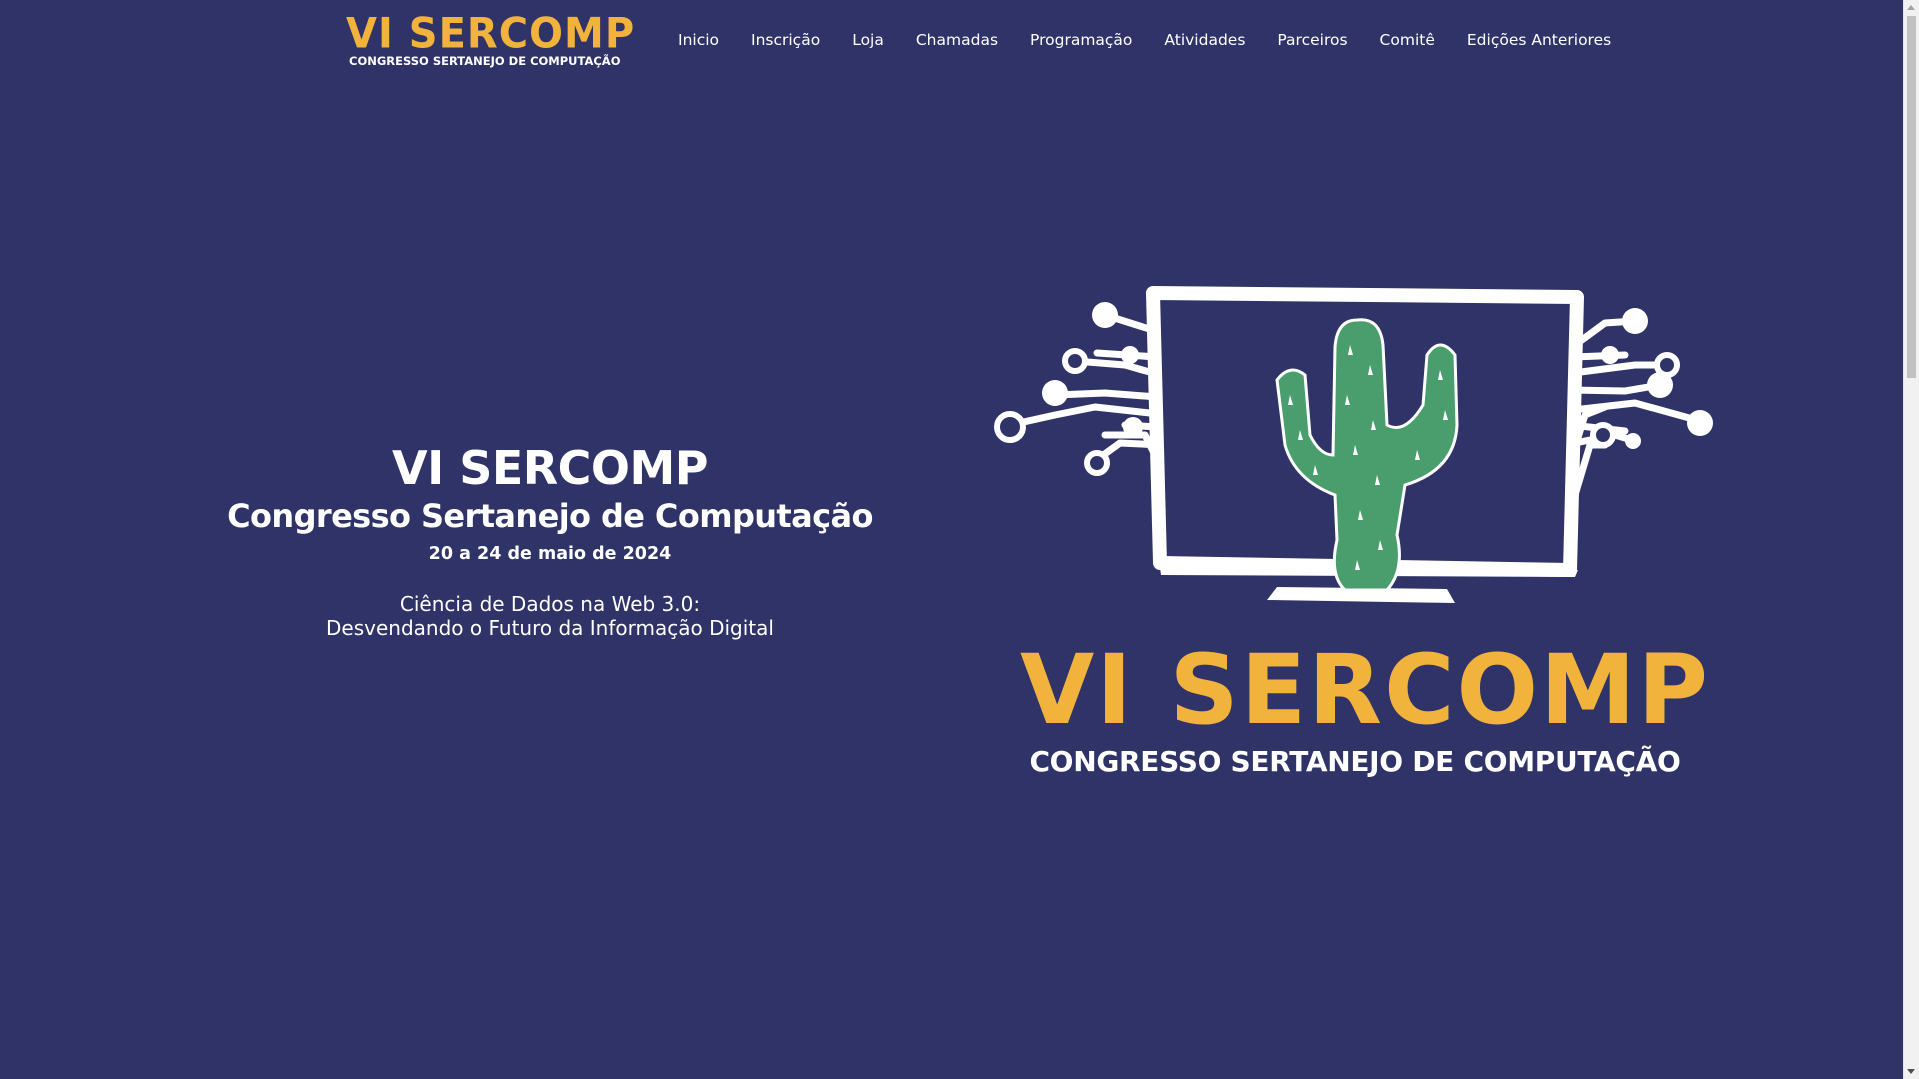 This screenshot has height=1079, width=1919. Describe the element at coordinates (550, 604) in the screenshot. I see `hero-theme-line1: Ciência de Dados na Web 3.0:` at that location.